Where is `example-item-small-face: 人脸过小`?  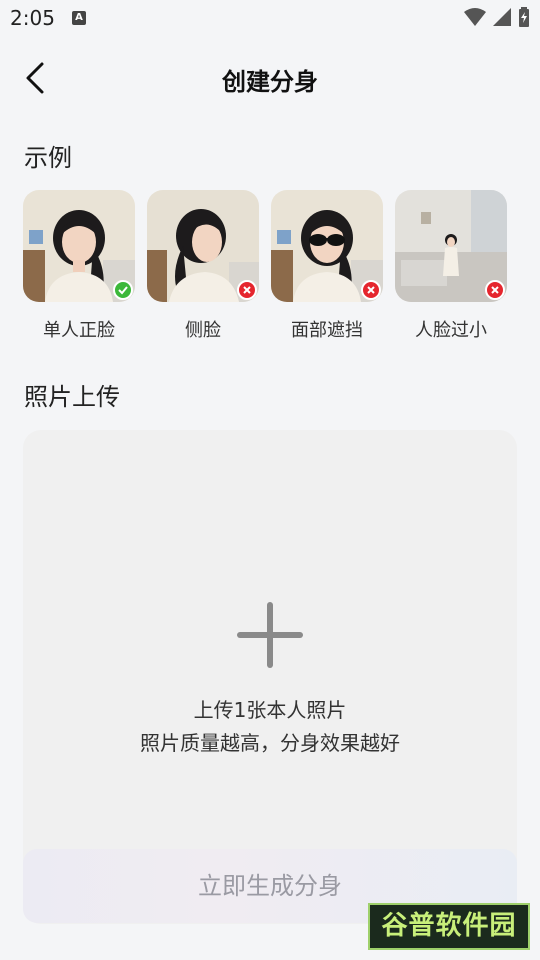 example-item-small-face: 人脸过小 is located at coordinates (451, 266).